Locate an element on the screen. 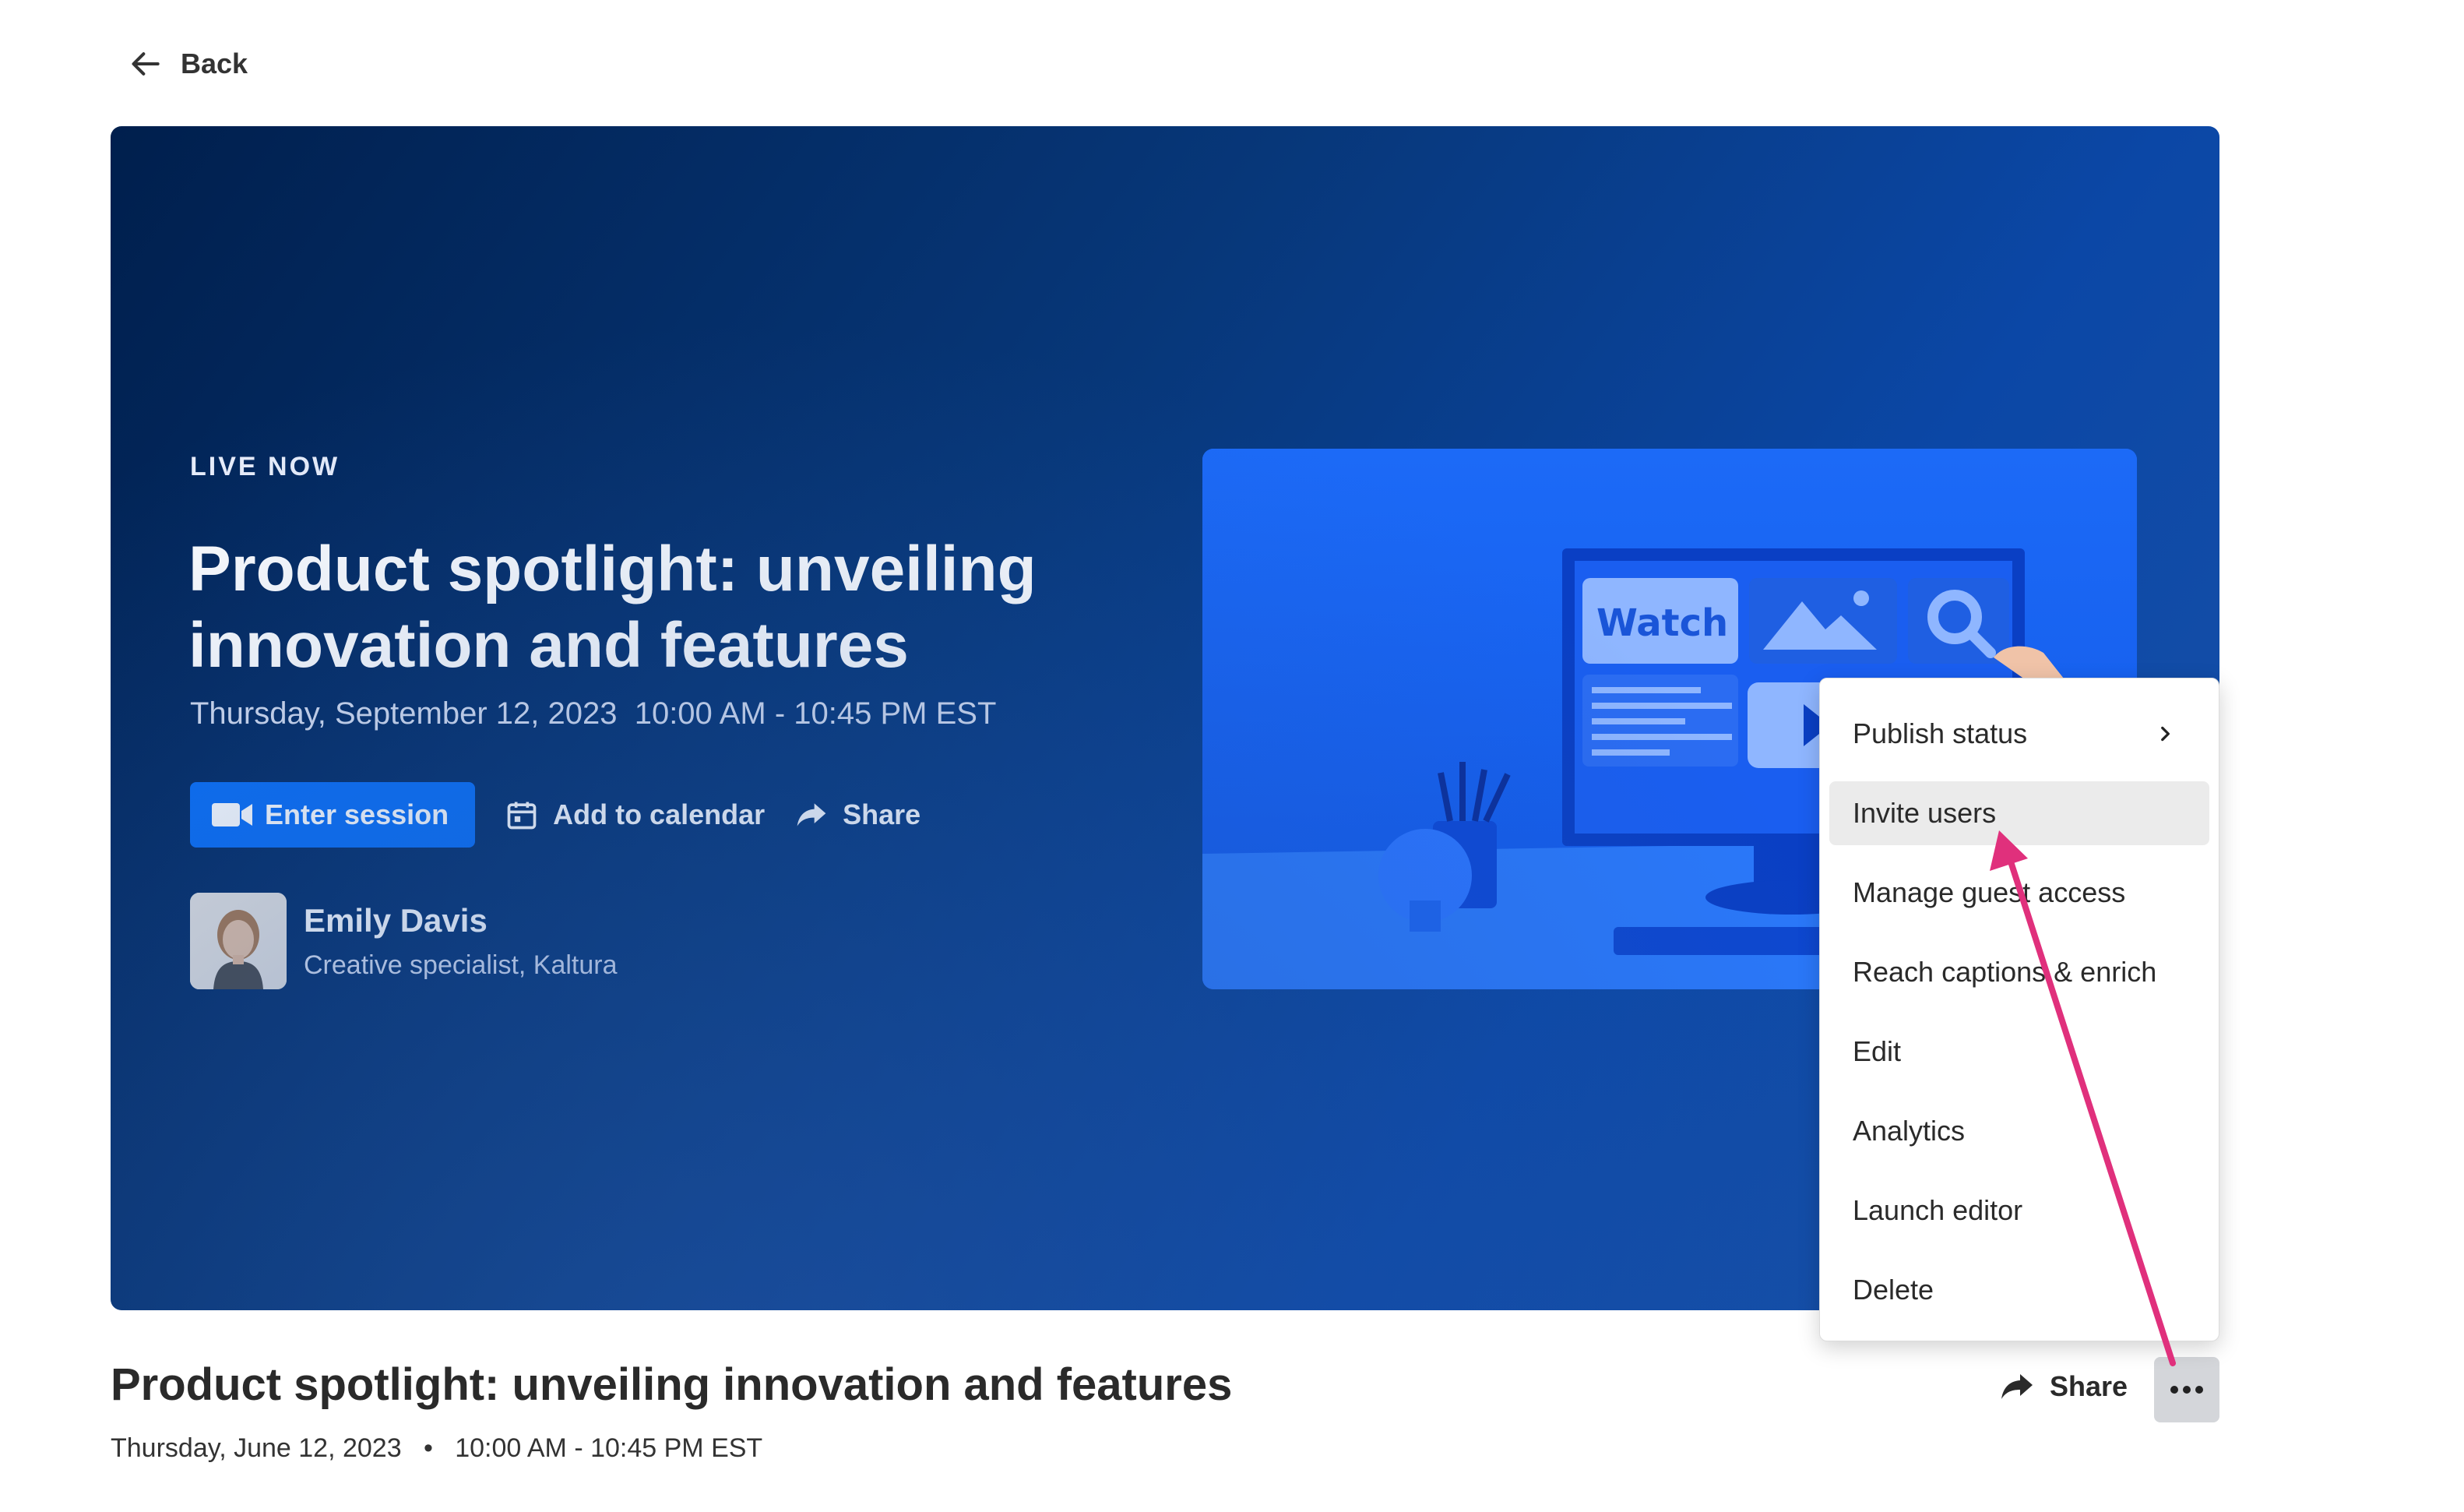  menu-item-delete: Delete is located at coordinates (2019, 1290).